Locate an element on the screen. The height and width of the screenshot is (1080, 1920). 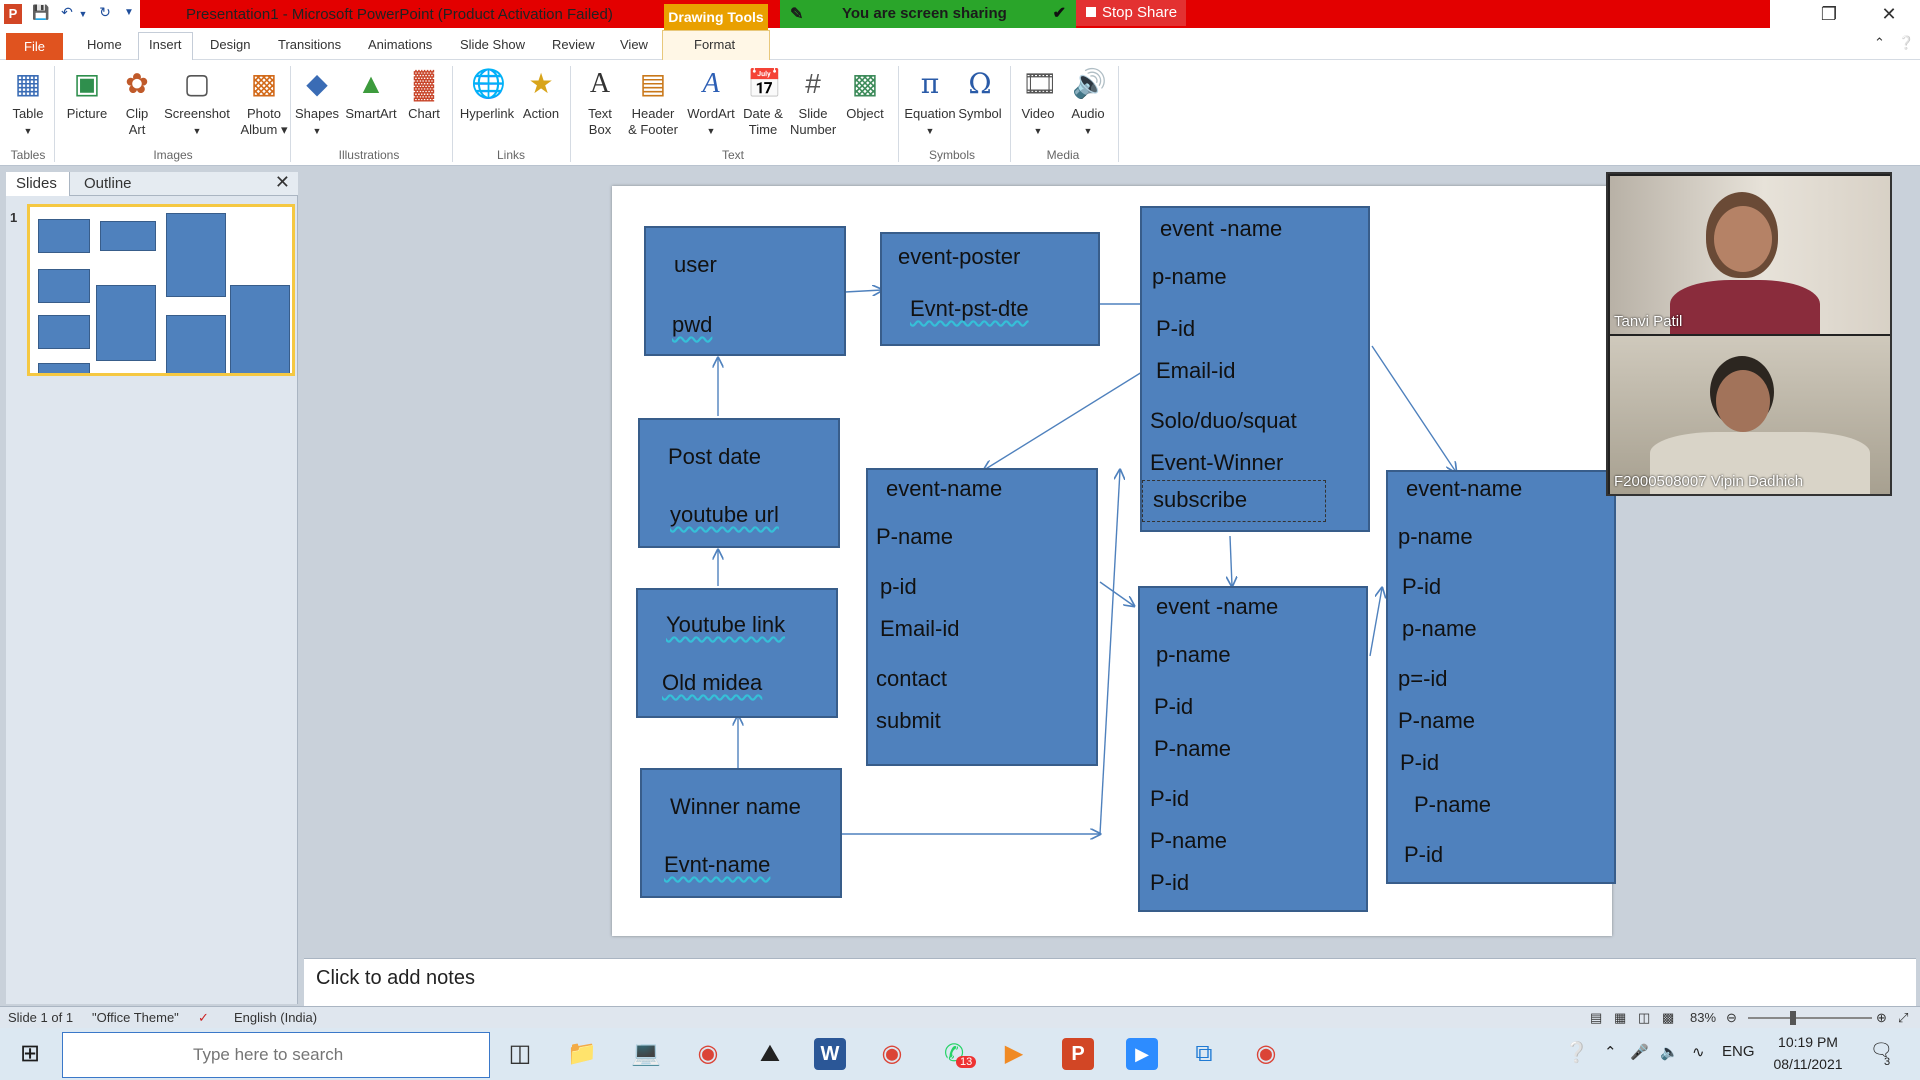
this-pc-icon: 💻 is located at coordinates (646, 1054).